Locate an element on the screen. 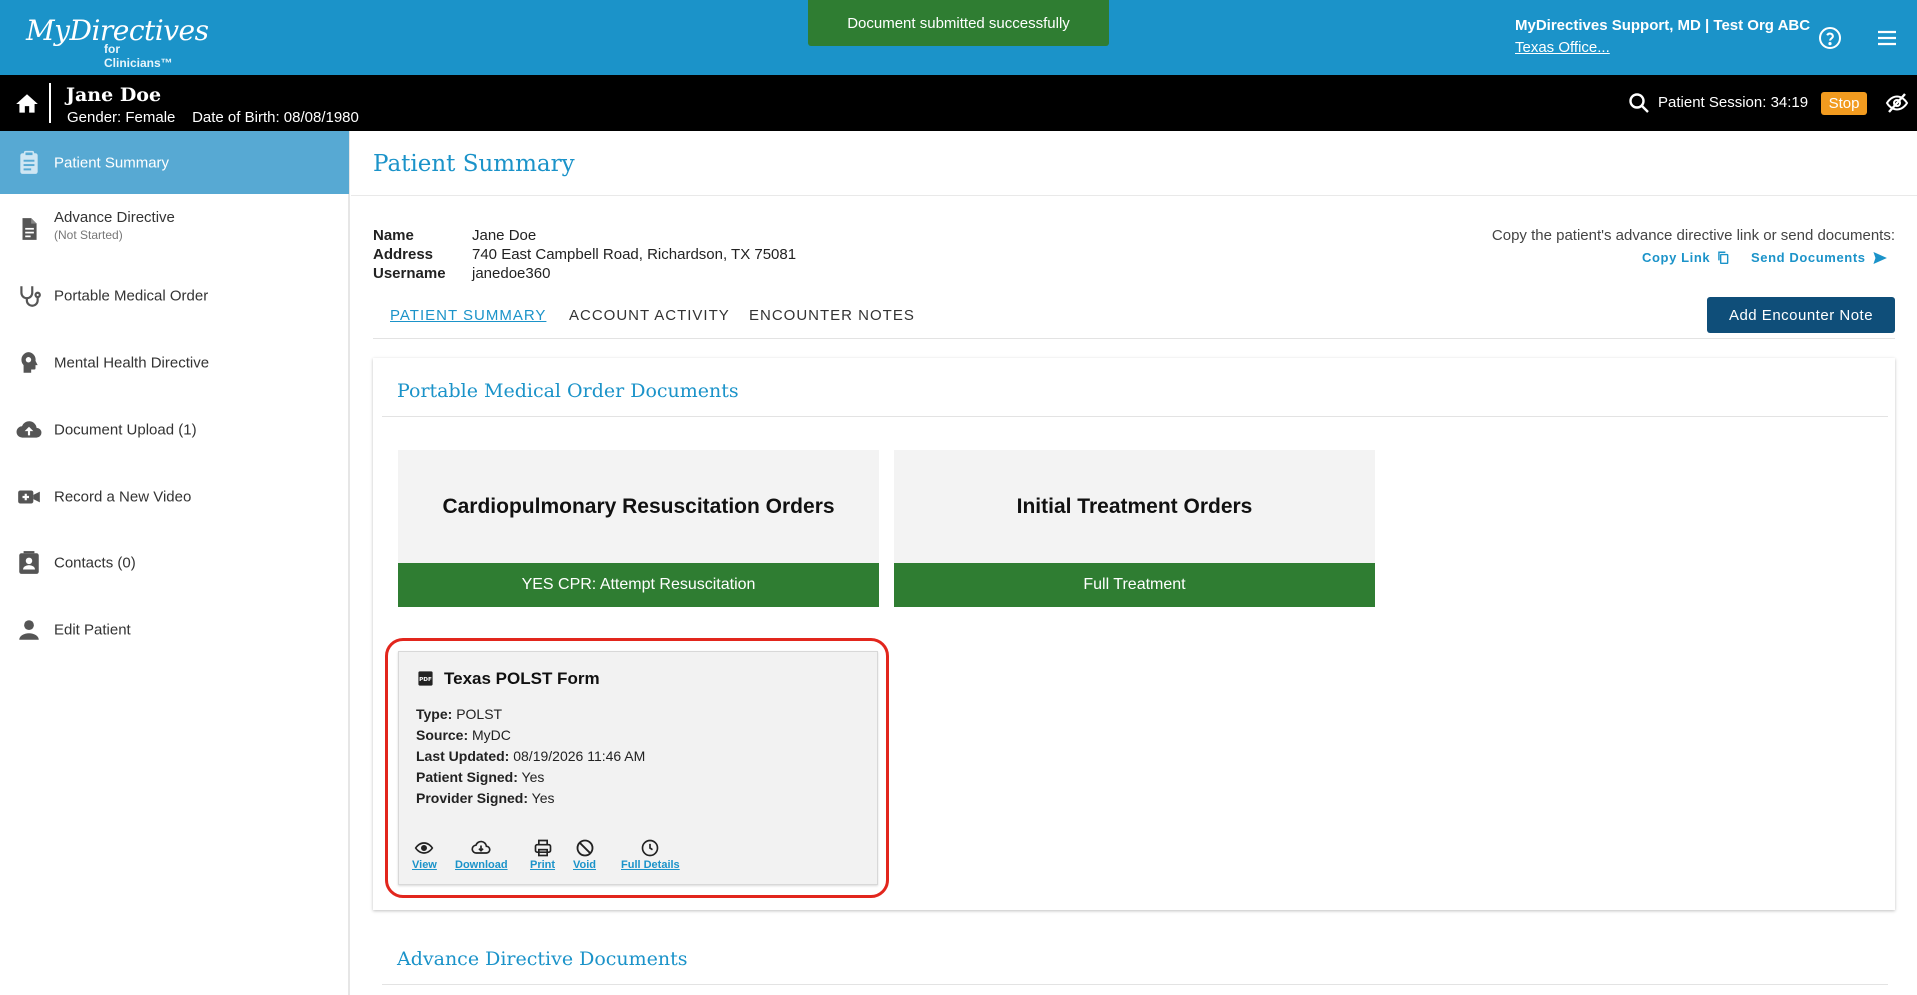 Image resolution: width=1917 pixels, height=995 pixels. username-label: Username is located at coordinates (409, 273).